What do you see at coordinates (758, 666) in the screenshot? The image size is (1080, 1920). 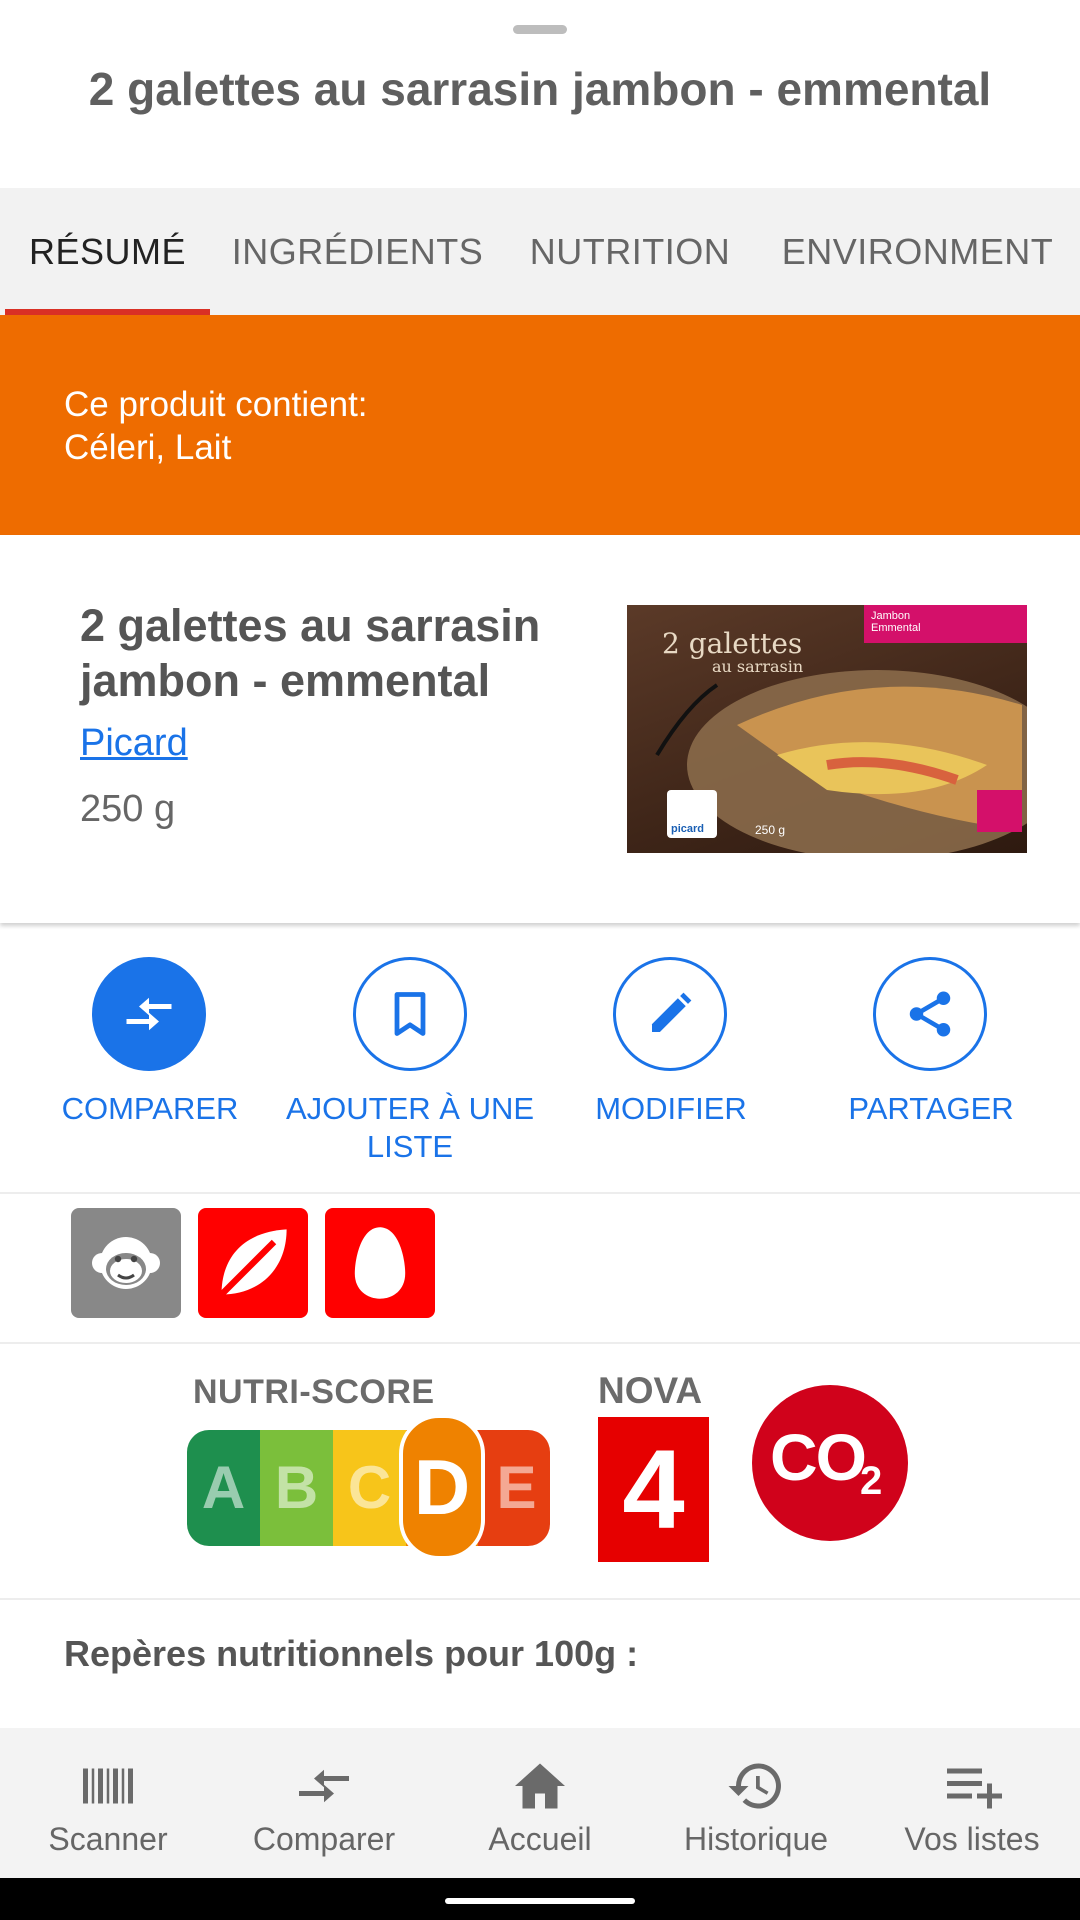 I see `photo-subline: au sarrasin` at bounding box center [758, 666].